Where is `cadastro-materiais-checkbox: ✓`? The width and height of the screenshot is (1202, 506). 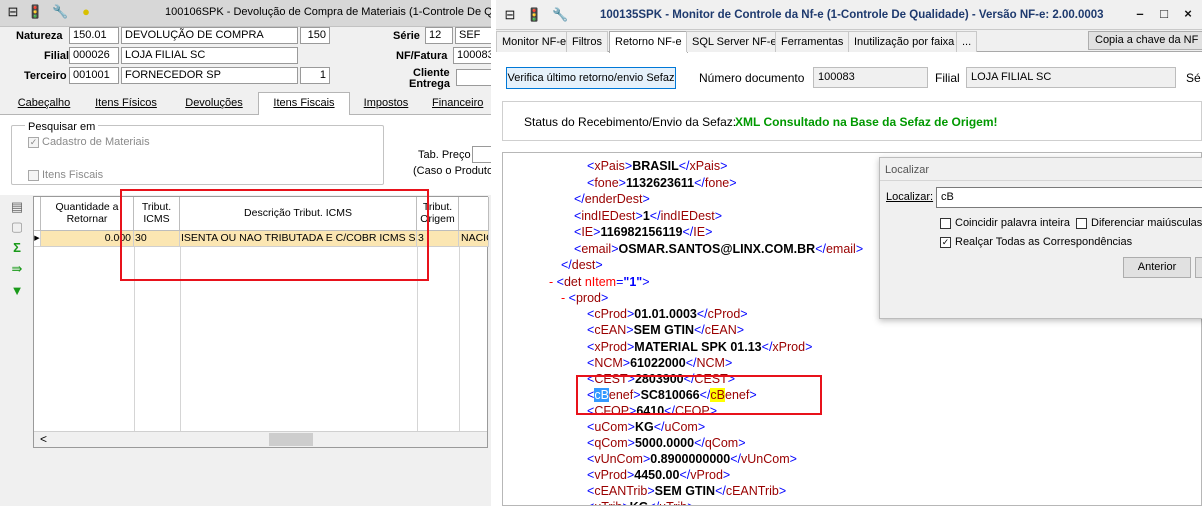 cadastro-materiais-checkbox: ✓ is located at coordinates (33, 142).